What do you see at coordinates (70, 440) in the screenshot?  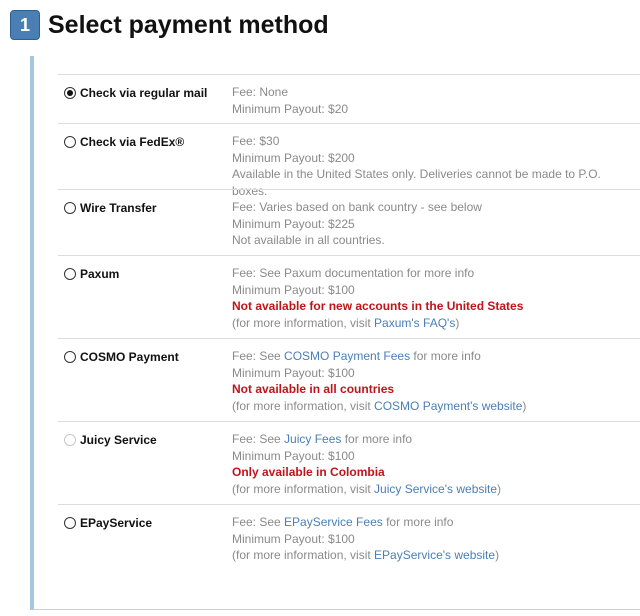 I see `radio-button-disabled` at bounding box center [70, 440].